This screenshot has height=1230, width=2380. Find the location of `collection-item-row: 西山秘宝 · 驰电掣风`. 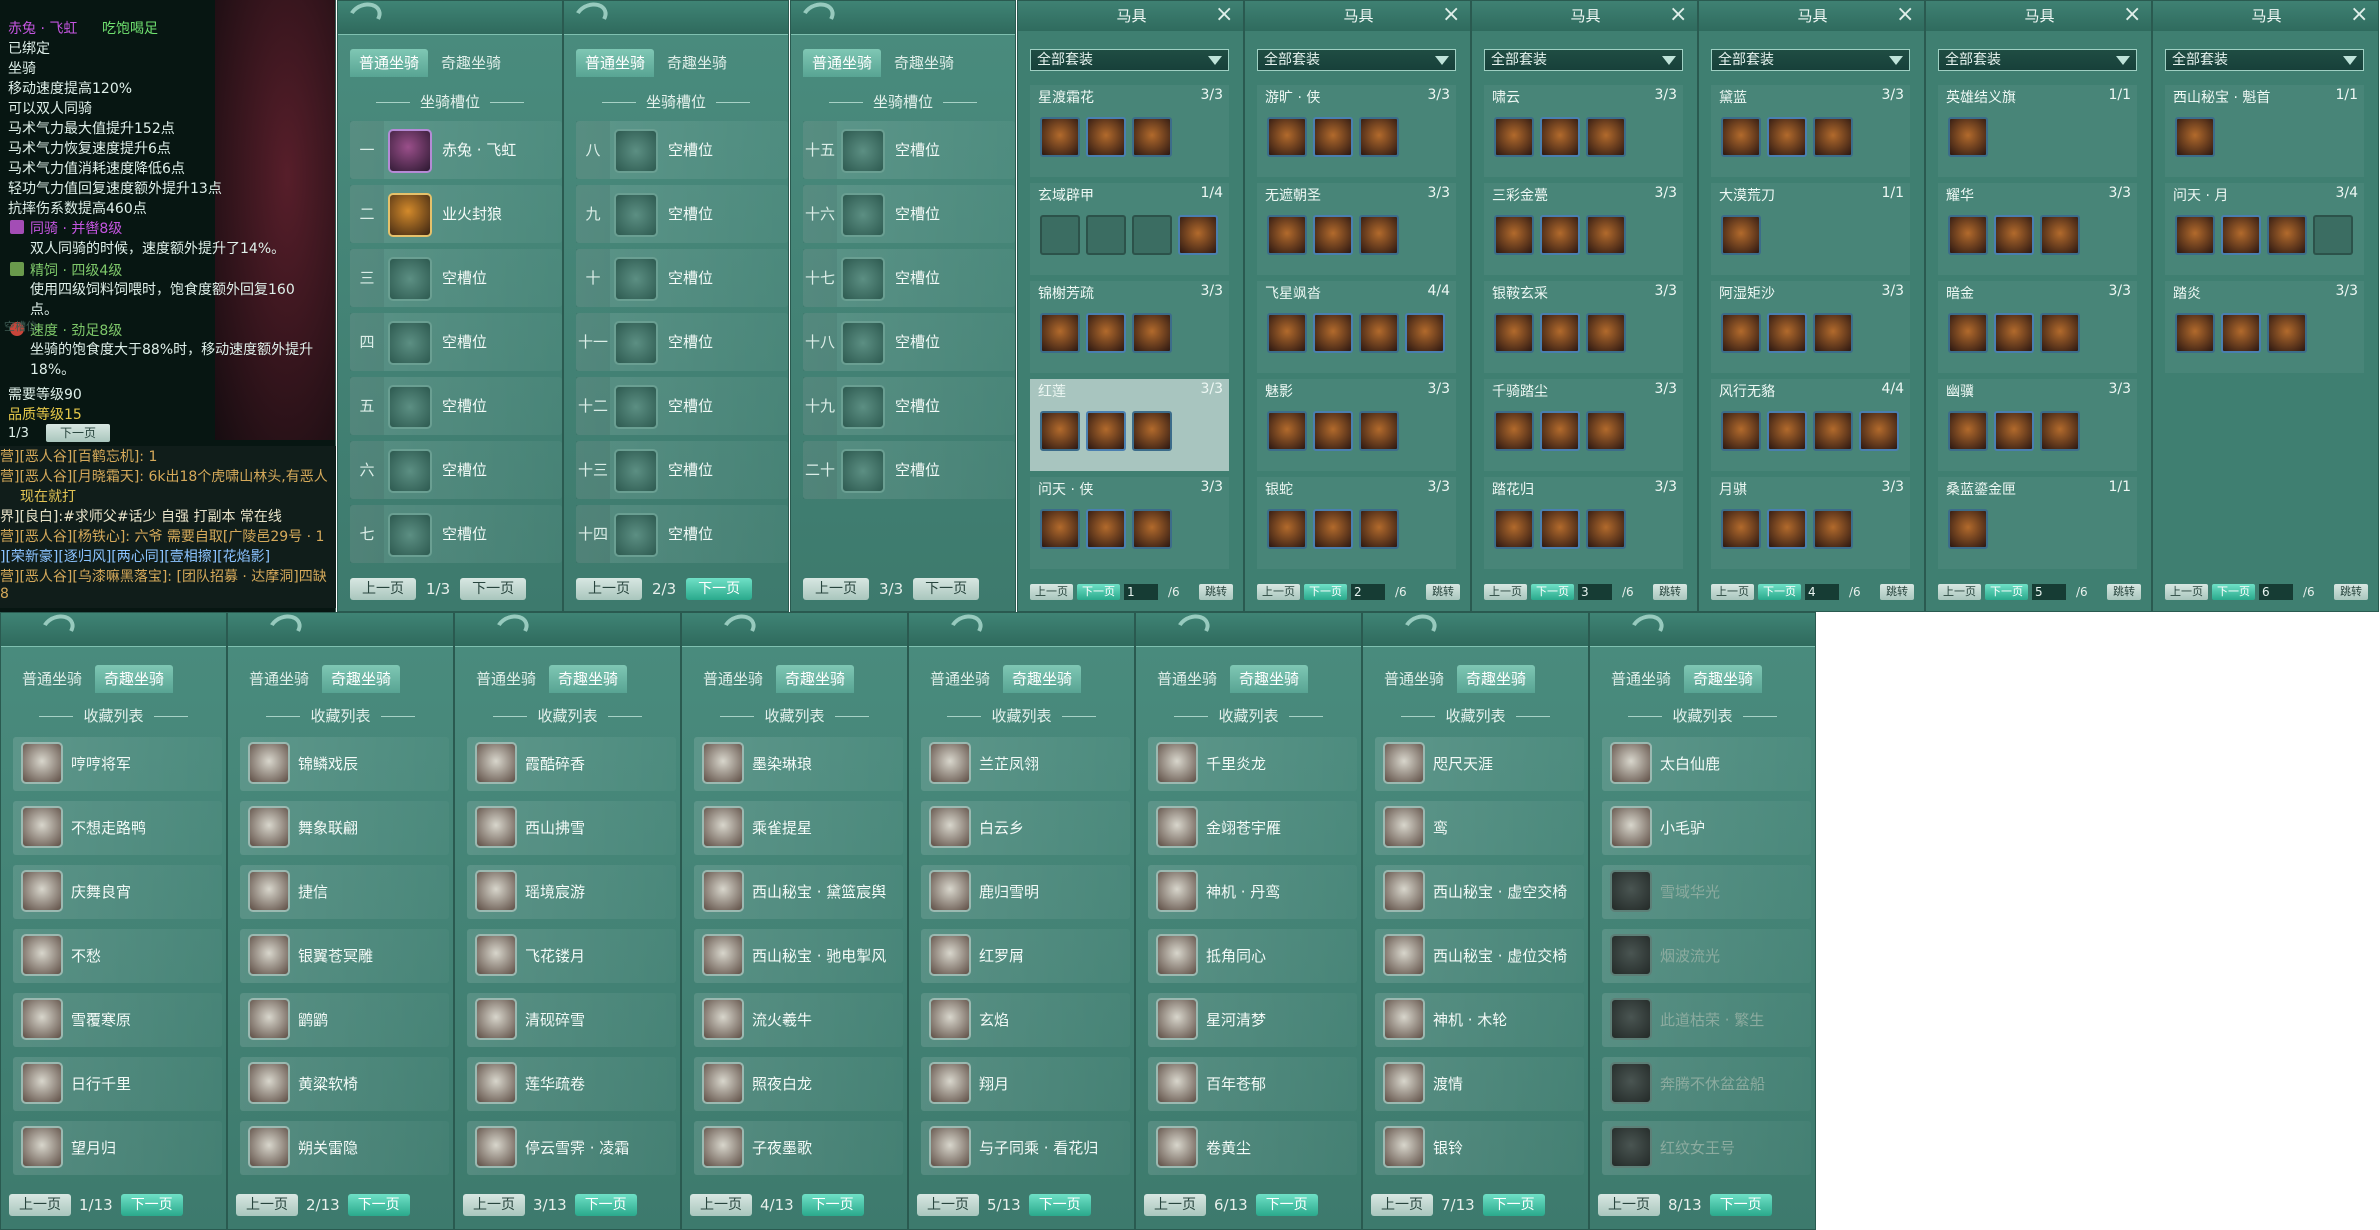

collection-item-row: 西山秘宝 · 驰电掣风 is located at coordinates (798, 956).